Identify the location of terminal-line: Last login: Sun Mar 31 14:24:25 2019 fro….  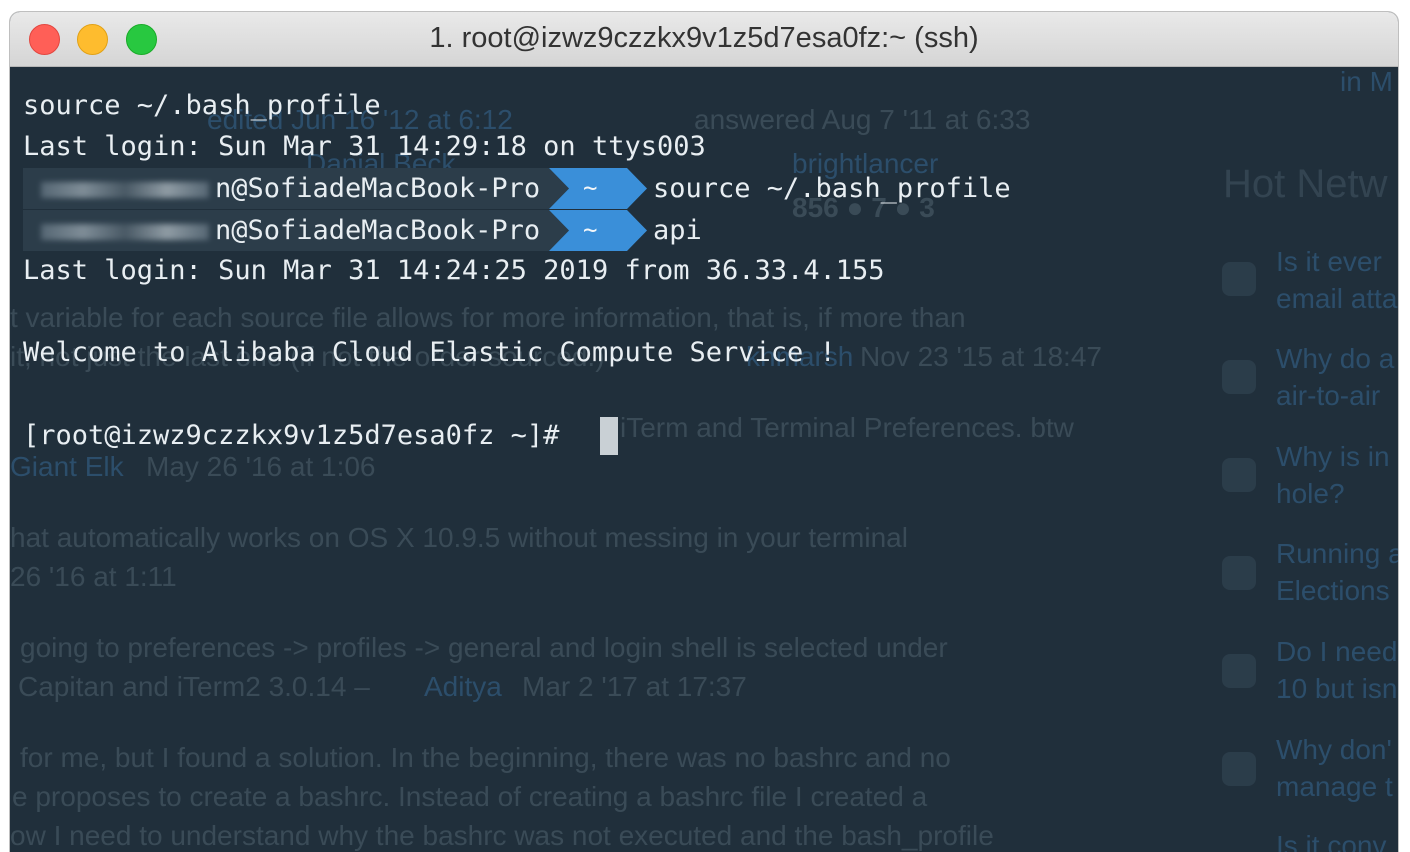
(454, 270).